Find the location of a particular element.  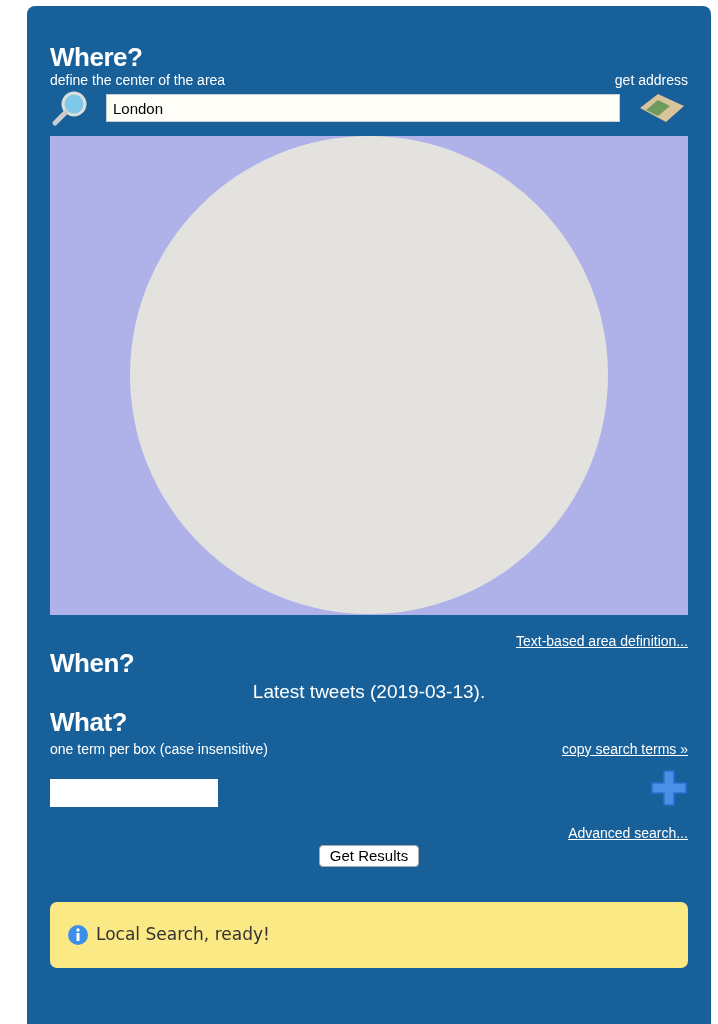

date-text: Latest tweets (2019-03-13). is located at coordinates (369, 691).